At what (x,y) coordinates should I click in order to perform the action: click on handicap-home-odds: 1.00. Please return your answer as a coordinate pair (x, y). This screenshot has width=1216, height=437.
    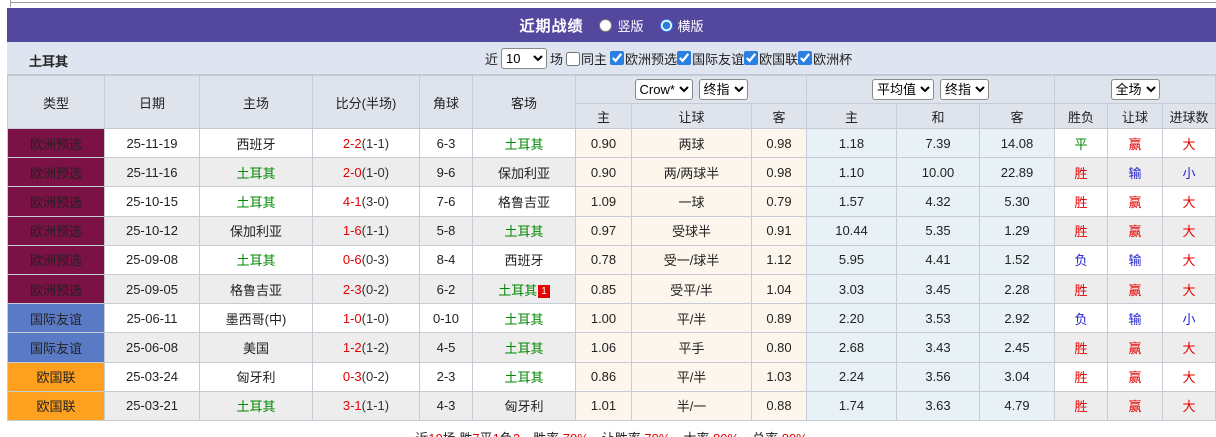
    Looking at the image, I should click on (603, 318).